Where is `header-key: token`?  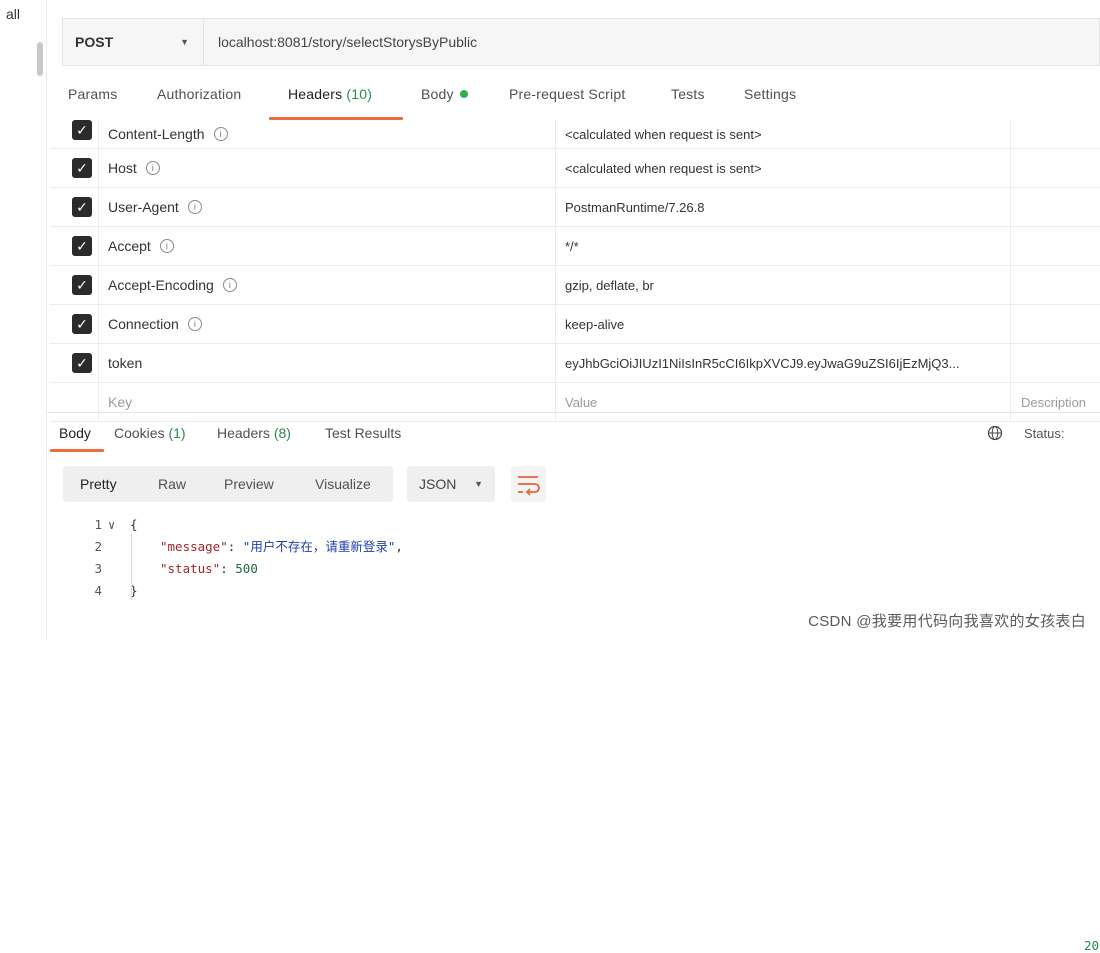
header-key: token is located at coordinates (125, 363).